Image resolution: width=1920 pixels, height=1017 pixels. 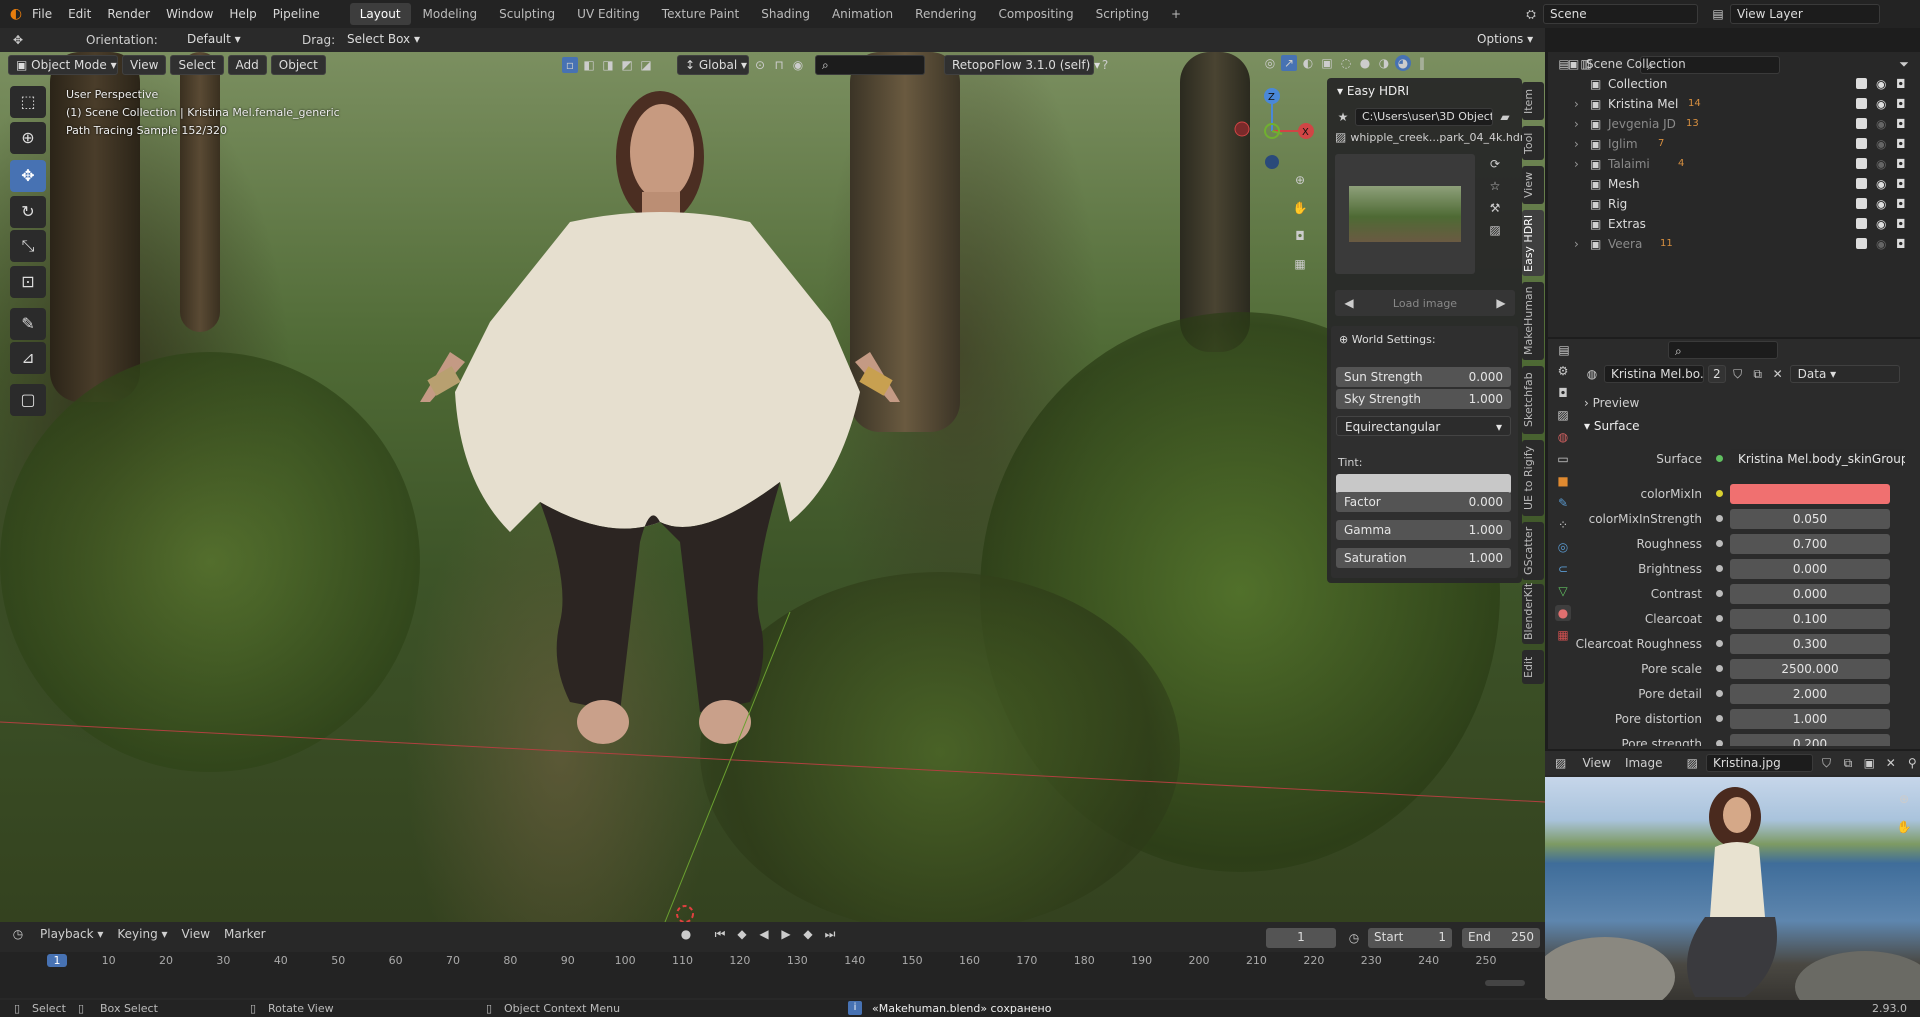 What do you see at coordinates (63, 65) in the screenshot?
I see `mode-dropdown: ▣ Object Mode ▾` at bounding box center [63, 65].